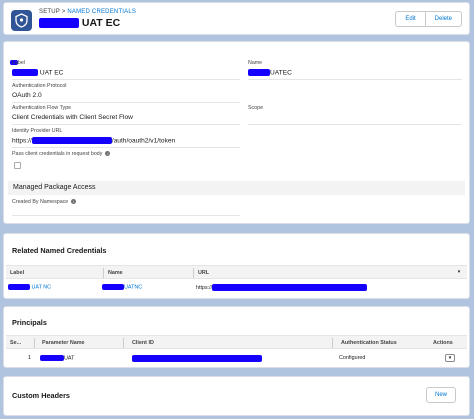 This screenshot has width=474, height=419. I want to click on principal-row-client-id, so click(197, 358).